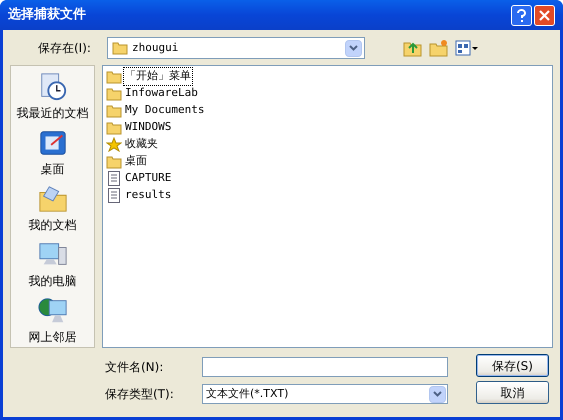 Image resolution: width=563 pixels, height=420 pixels. I want to click on file-name-field, so click(325, 367).